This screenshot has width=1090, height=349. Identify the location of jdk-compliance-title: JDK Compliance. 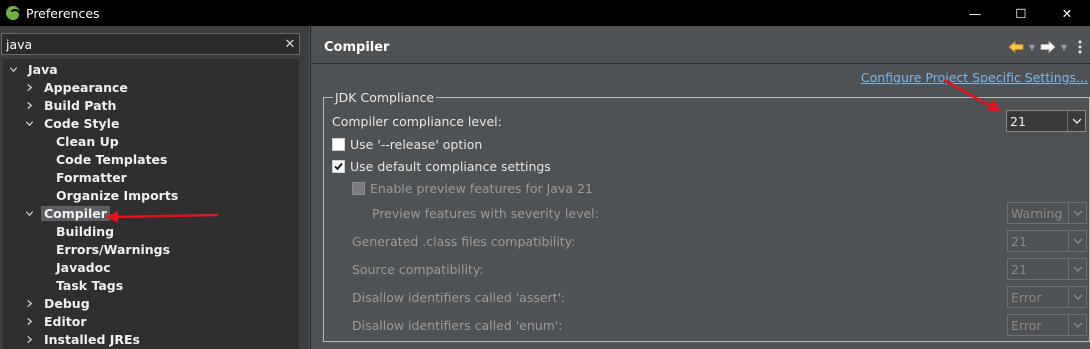
(385, 97).